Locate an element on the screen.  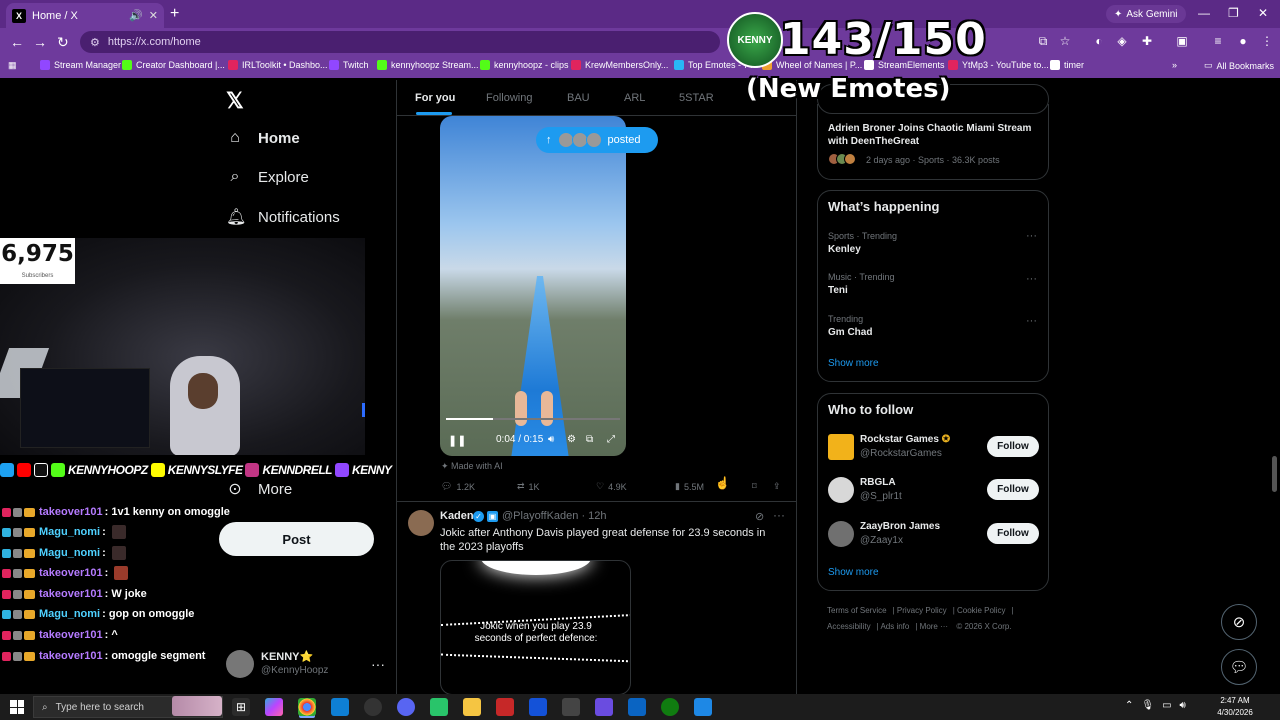
task-view-icon: ⊞ is located at coordinates (241, 707).